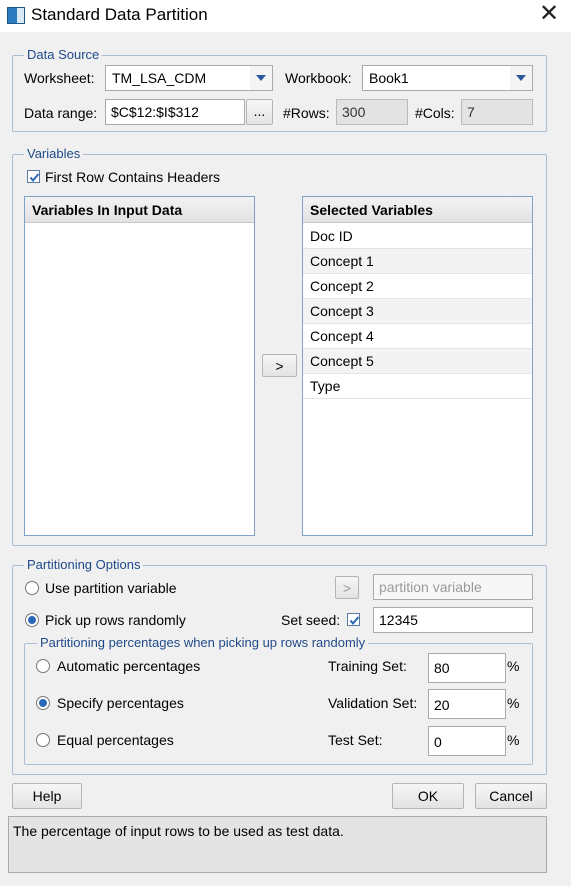  I want to click on rows-label: #Rows:, so click(306, 113).